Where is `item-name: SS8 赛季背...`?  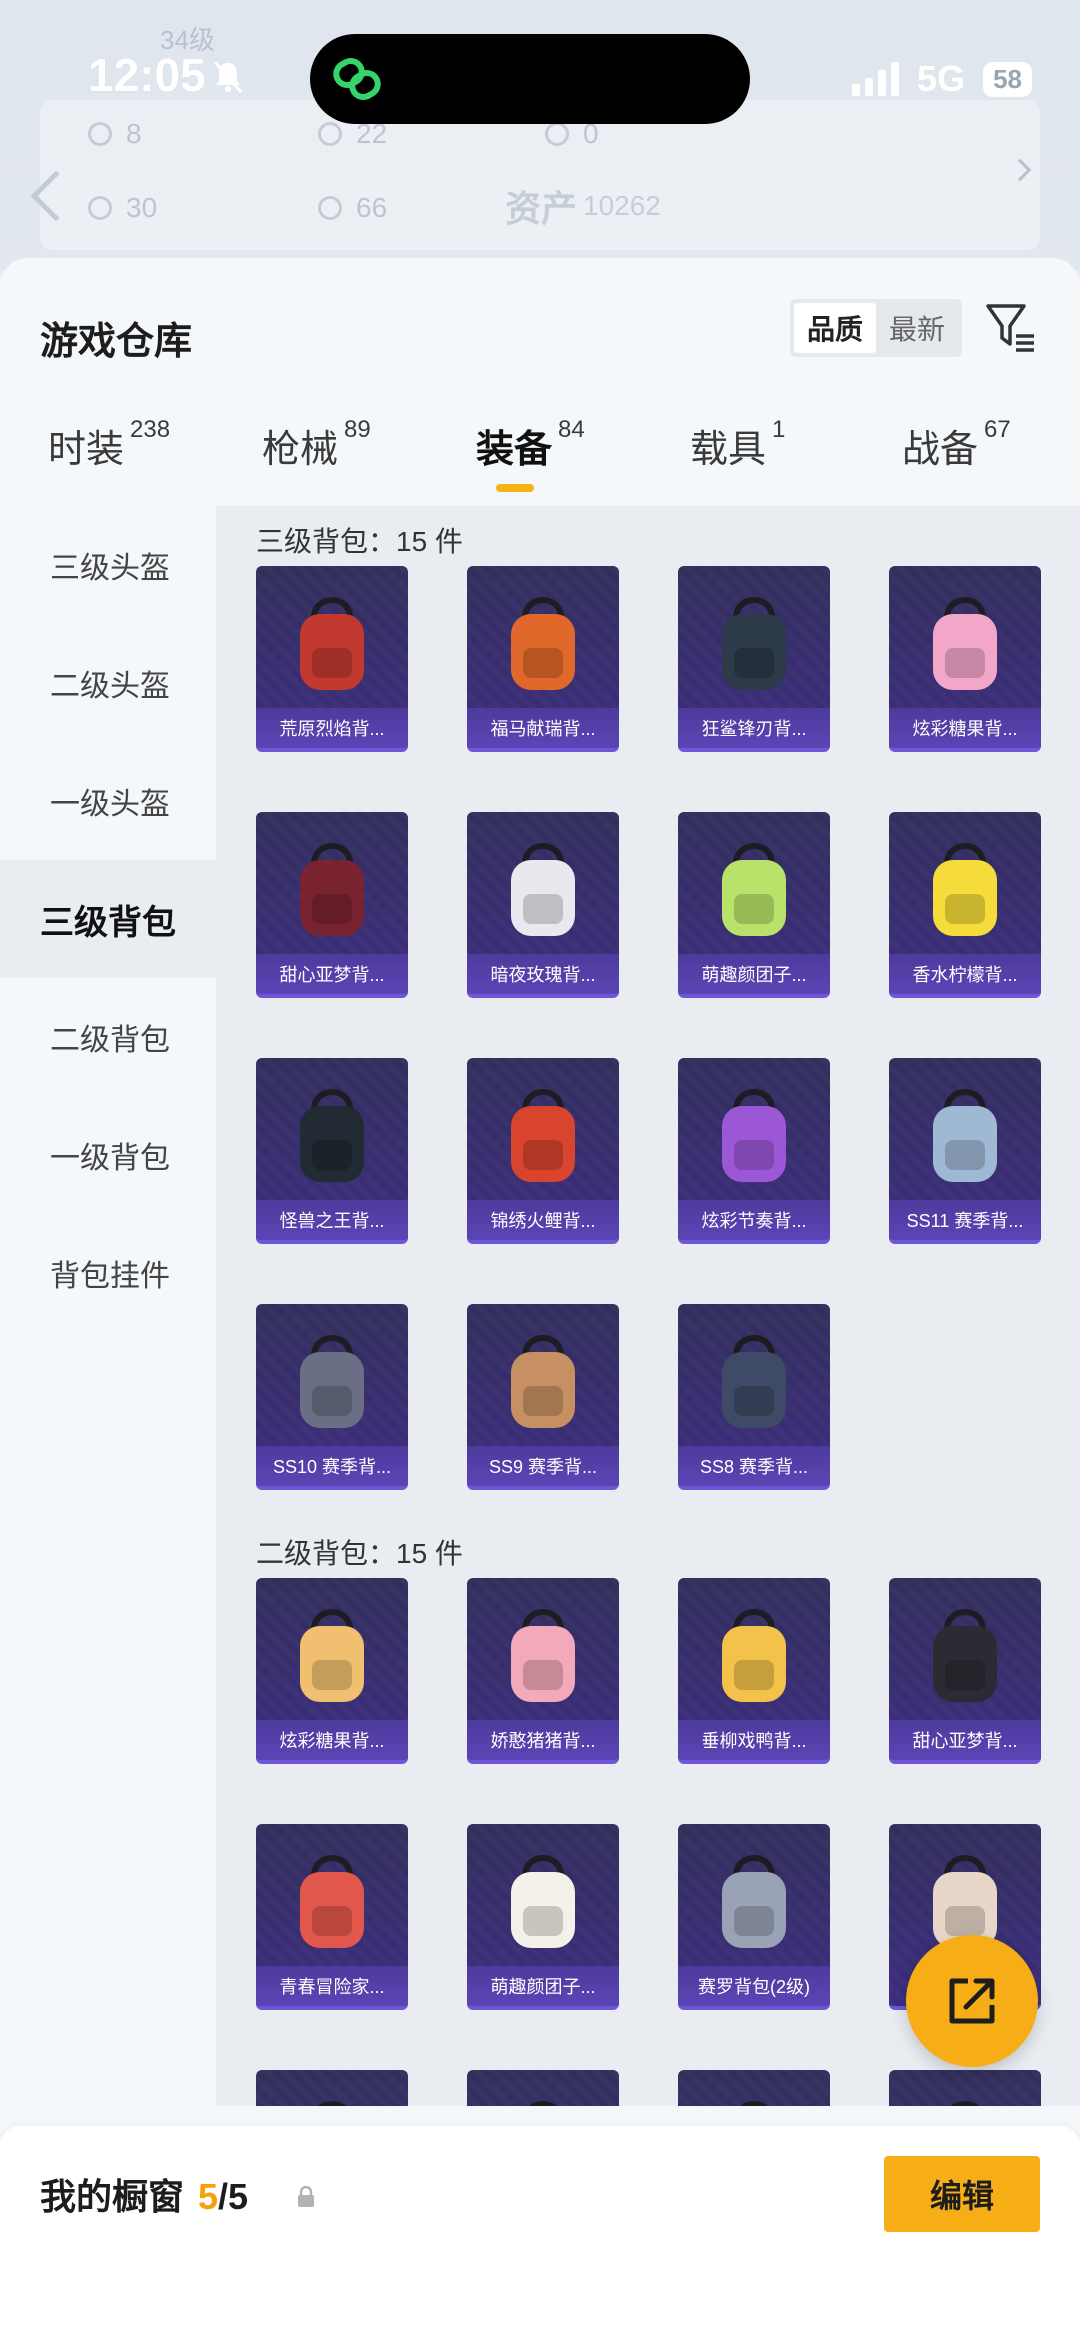
item-name: SS8 赛季背... is located at coordinates (754, 1466).